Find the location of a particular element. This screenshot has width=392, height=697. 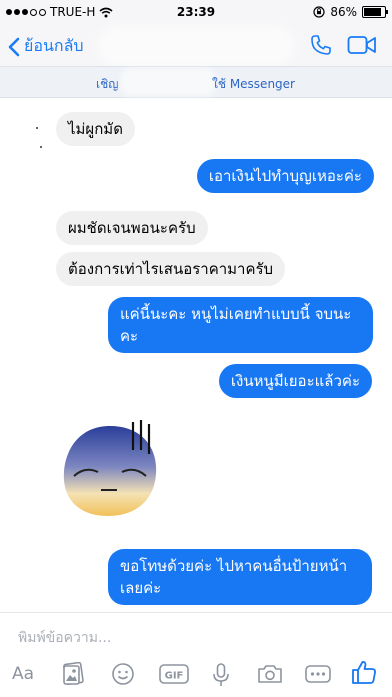

message-text: ผมชัดเจนพอนะครับ is located at coordinates (132, 228).